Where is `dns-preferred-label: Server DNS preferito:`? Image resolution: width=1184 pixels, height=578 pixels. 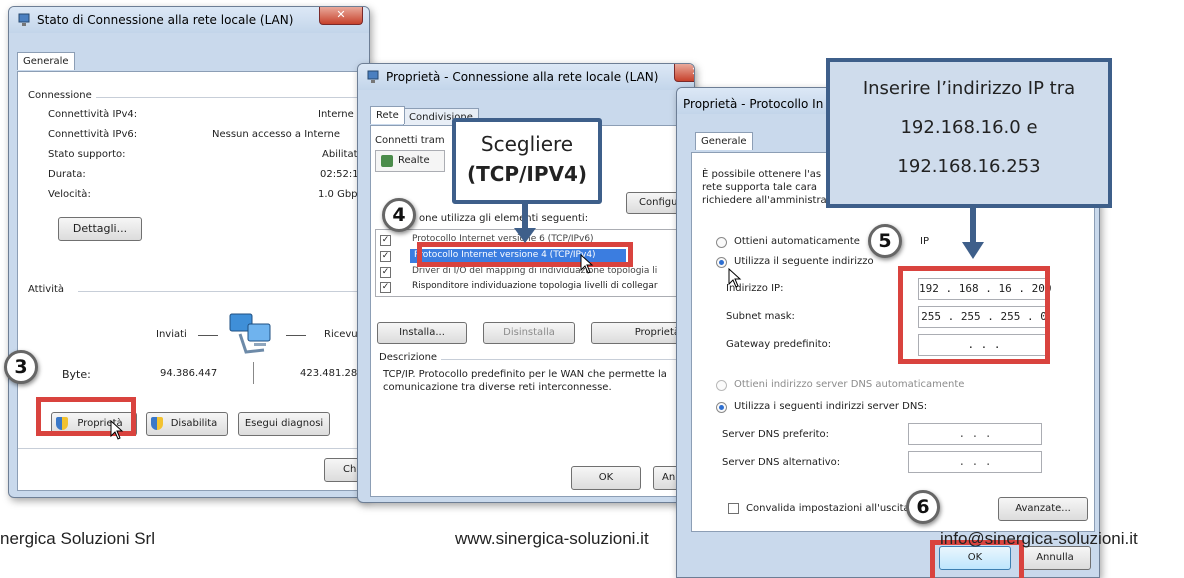
dns-preferred-label: Server DNS preferito: is located at coordinates (776, 434).